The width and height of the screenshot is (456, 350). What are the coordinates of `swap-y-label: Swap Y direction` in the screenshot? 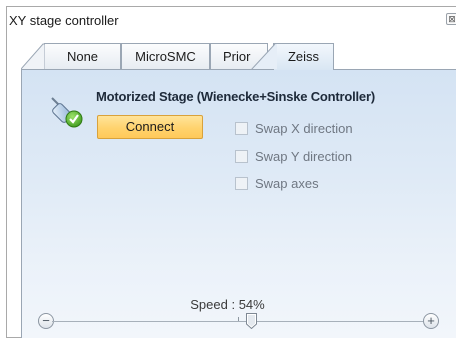 It's located at (304, 156).